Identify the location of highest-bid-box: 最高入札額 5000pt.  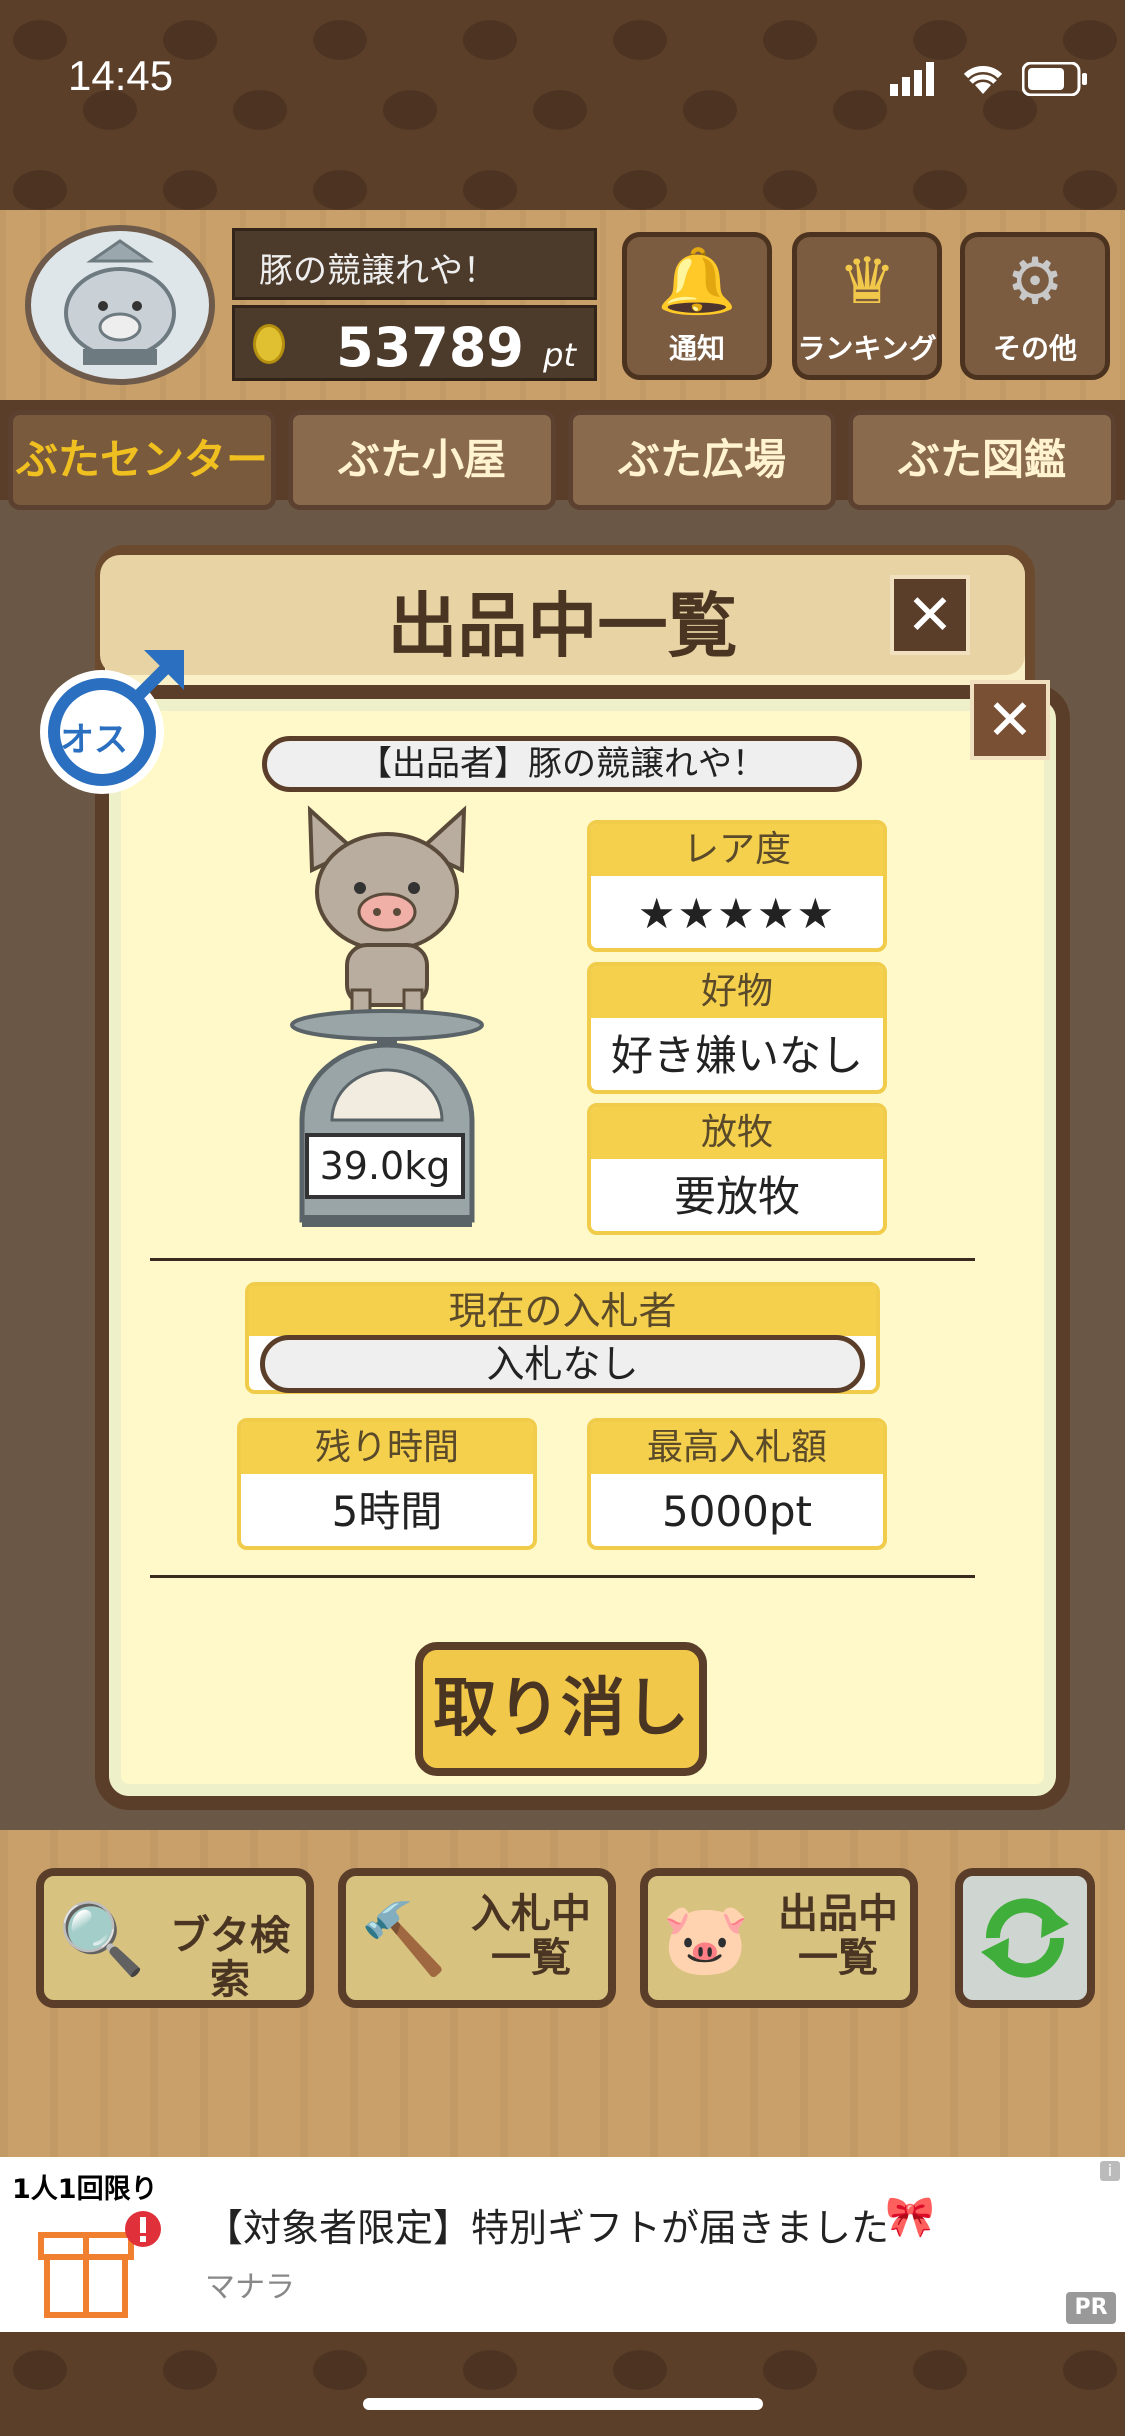
(737, 1484).